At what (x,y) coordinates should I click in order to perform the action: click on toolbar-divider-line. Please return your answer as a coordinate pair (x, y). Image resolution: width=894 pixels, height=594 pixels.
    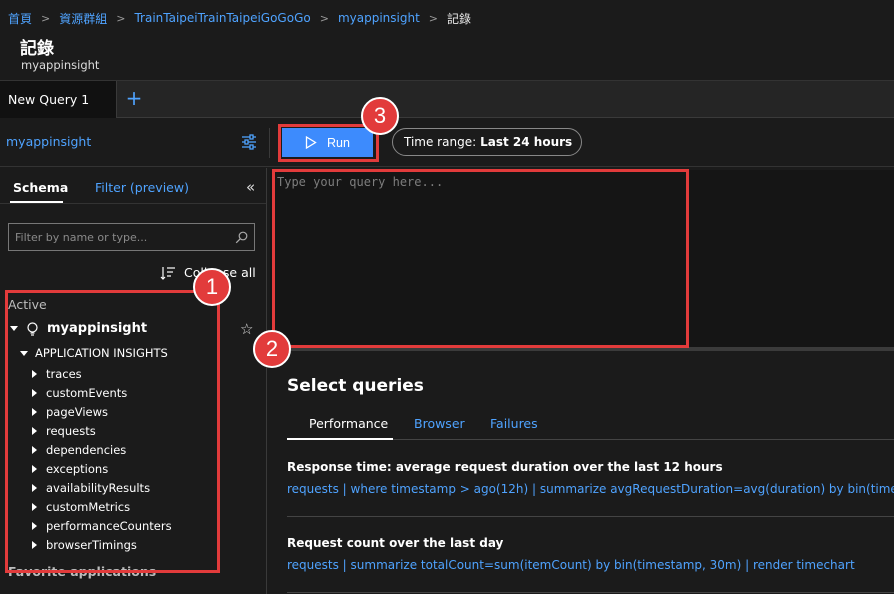
    Looking at the image, I should click on (447, 166).